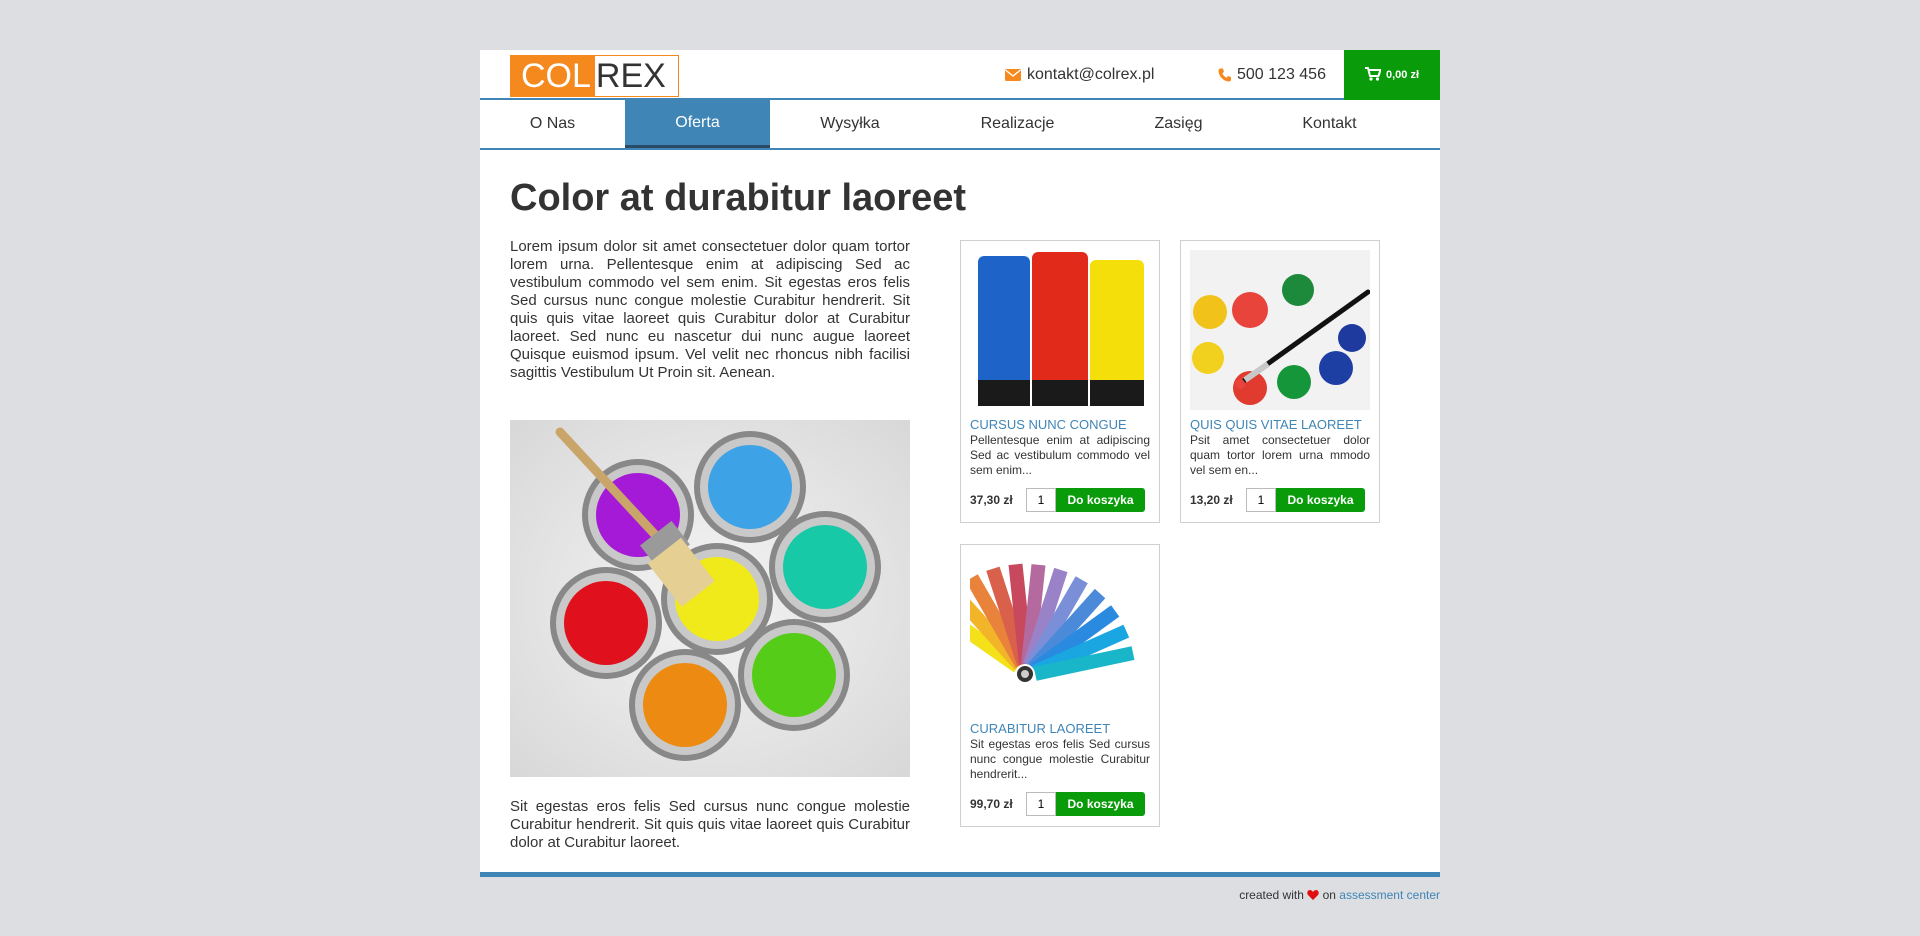  I want to click on contact-phone: 500 123 456, so click(1272, 75).